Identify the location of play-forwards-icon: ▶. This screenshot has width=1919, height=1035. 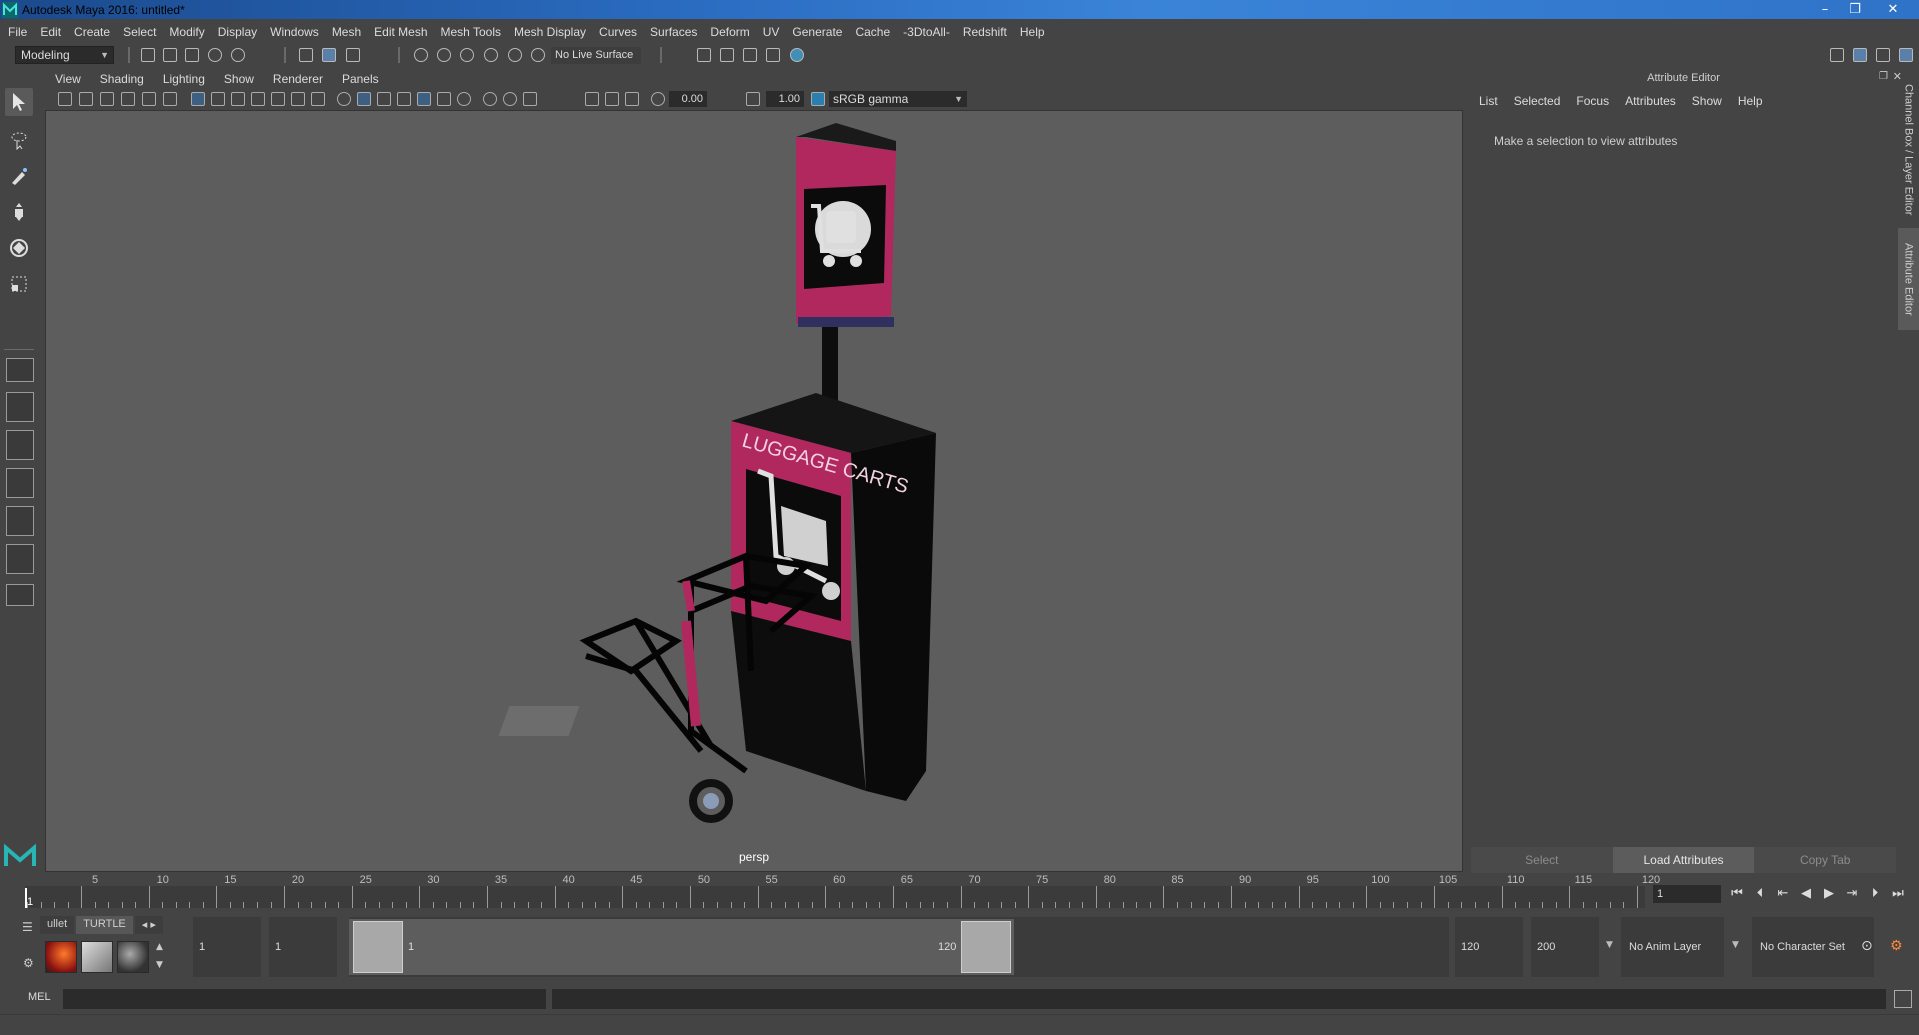
(1829, 893).